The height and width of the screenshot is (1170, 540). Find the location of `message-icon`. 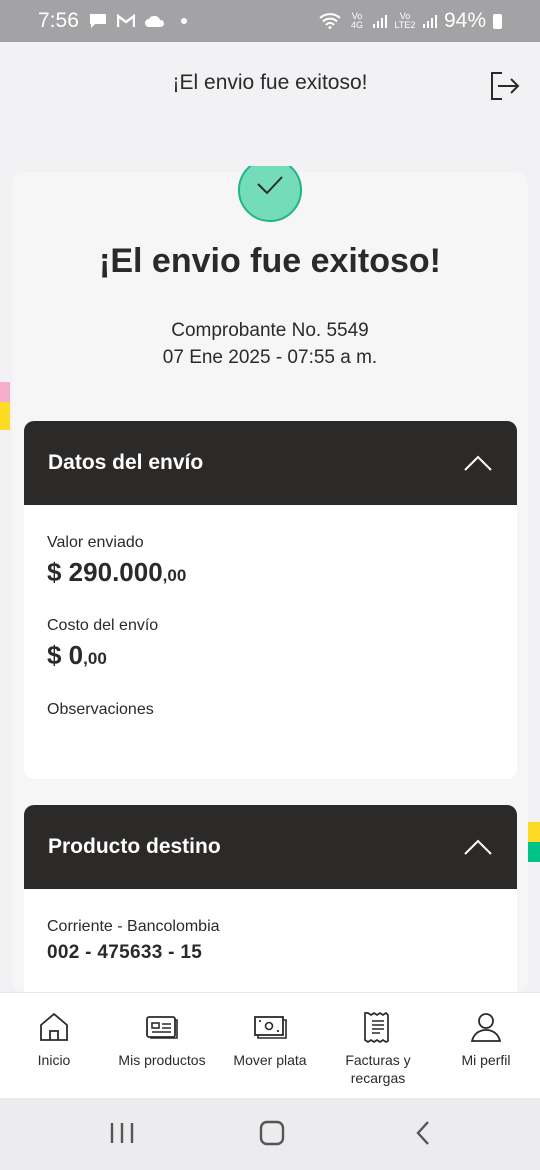

message-icon is located at coordinates (97, 21).